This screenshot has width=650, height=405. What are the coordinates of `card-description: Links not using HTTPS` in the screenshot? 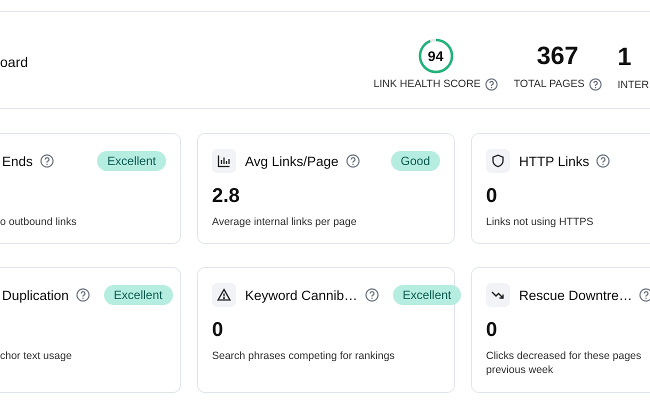 It's located at (540, 223).